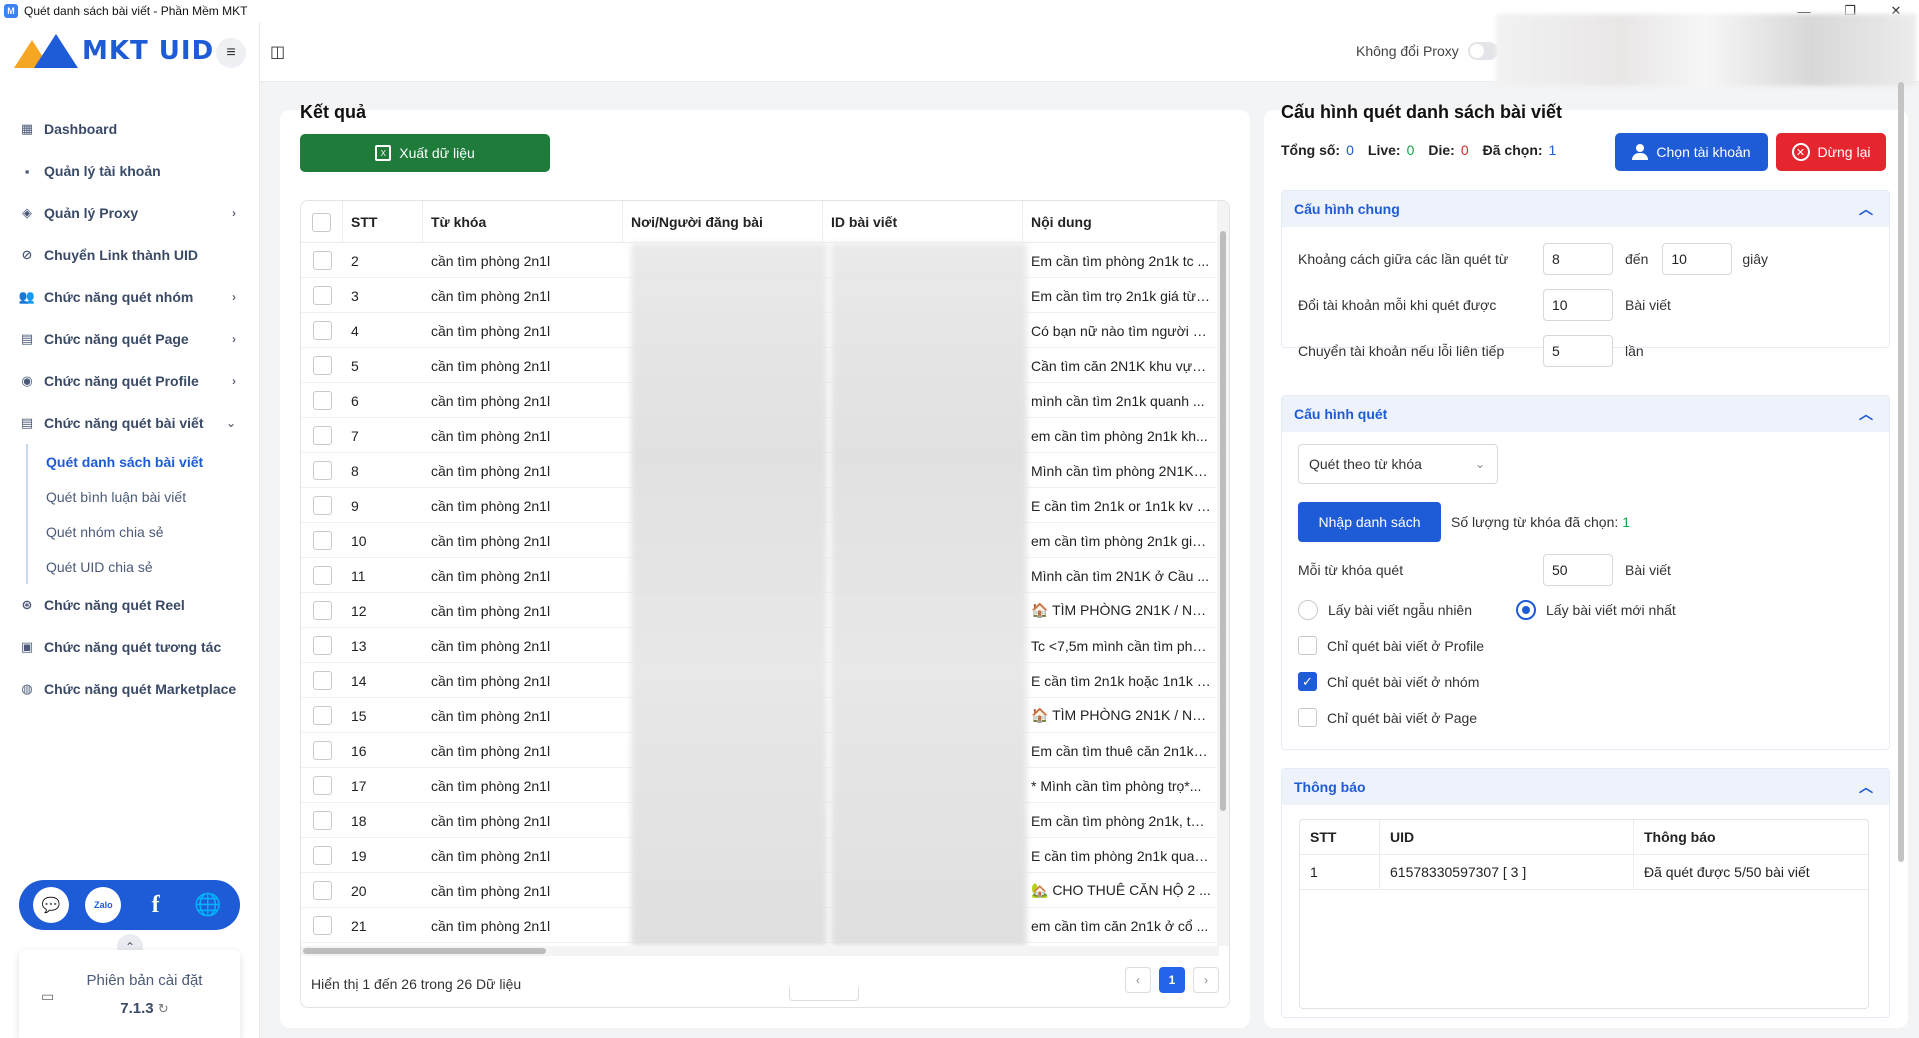 This screenshot has width=1919, height=1038. What do you see at coordinates (425, 153) in the screenshot?
I see `export-data-button: X Xuất dữ liệu` at bounding box center [425, 153].